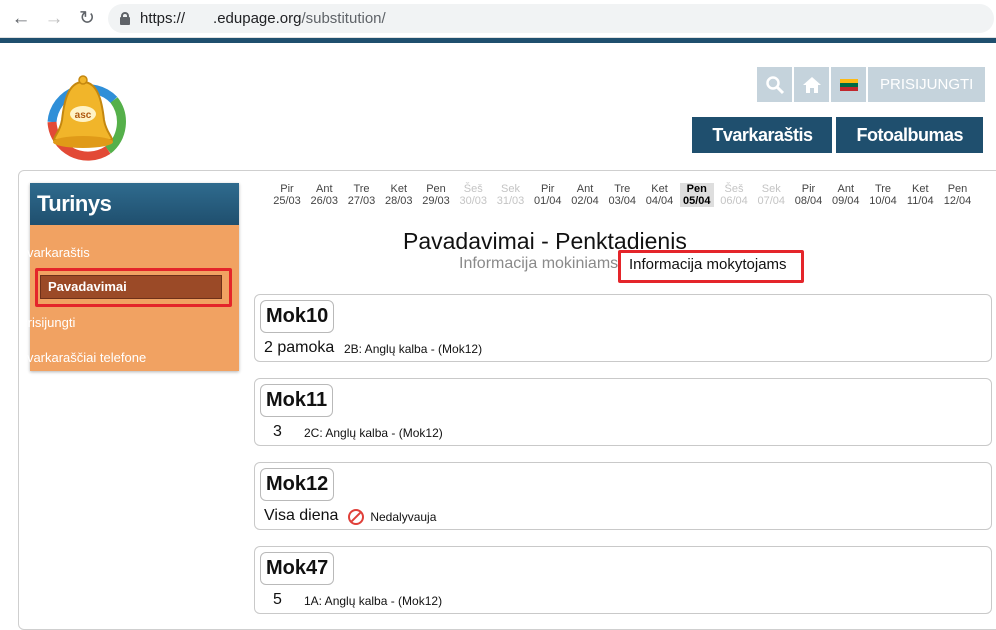 The width and height of the screenshot is (996, 630). I want to click on date-tab: Ket 28/03, so click(399, 195).